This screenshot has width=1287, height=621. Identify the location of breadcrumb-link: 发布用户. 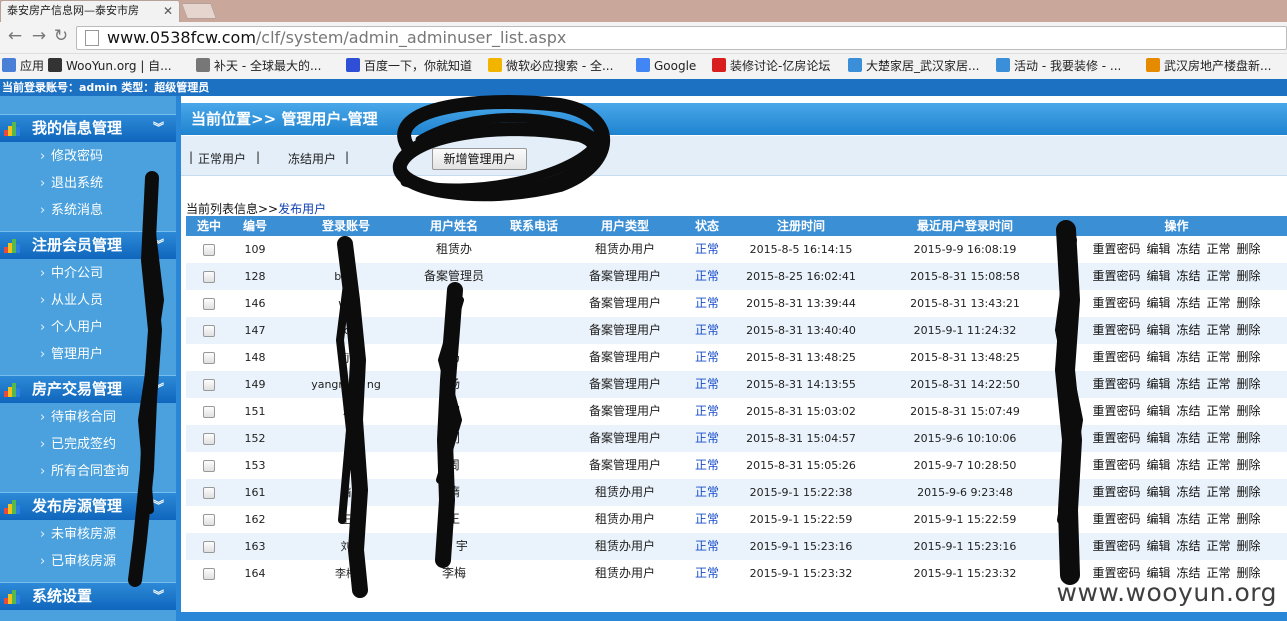
(302, 209).